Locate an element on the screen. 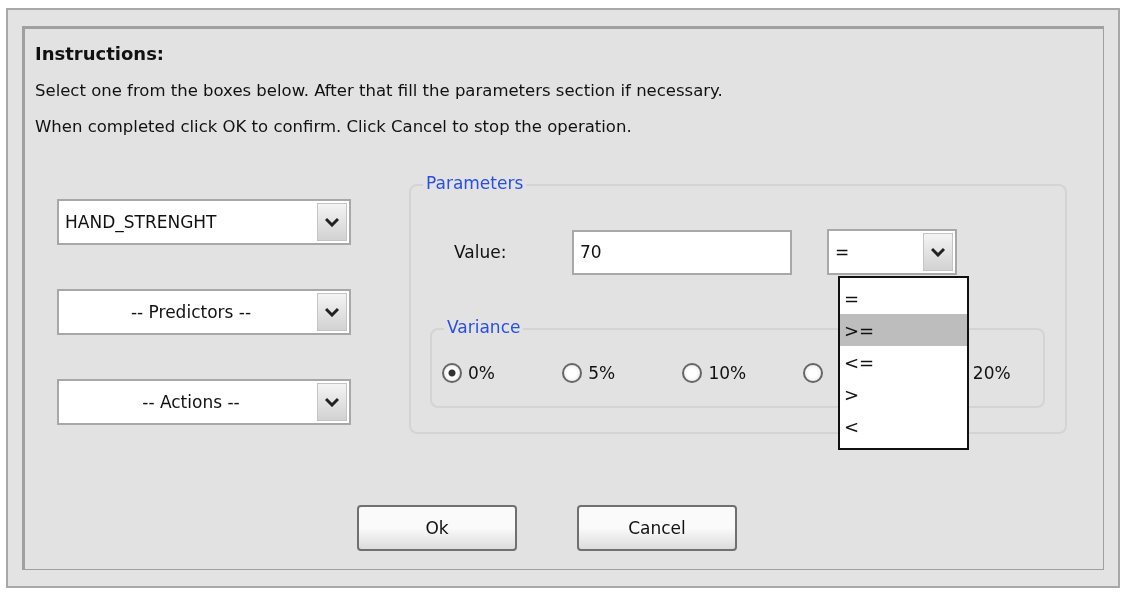 The image size is (1126, 595). operator-dropdown: = is located at coordinates (892, 252).